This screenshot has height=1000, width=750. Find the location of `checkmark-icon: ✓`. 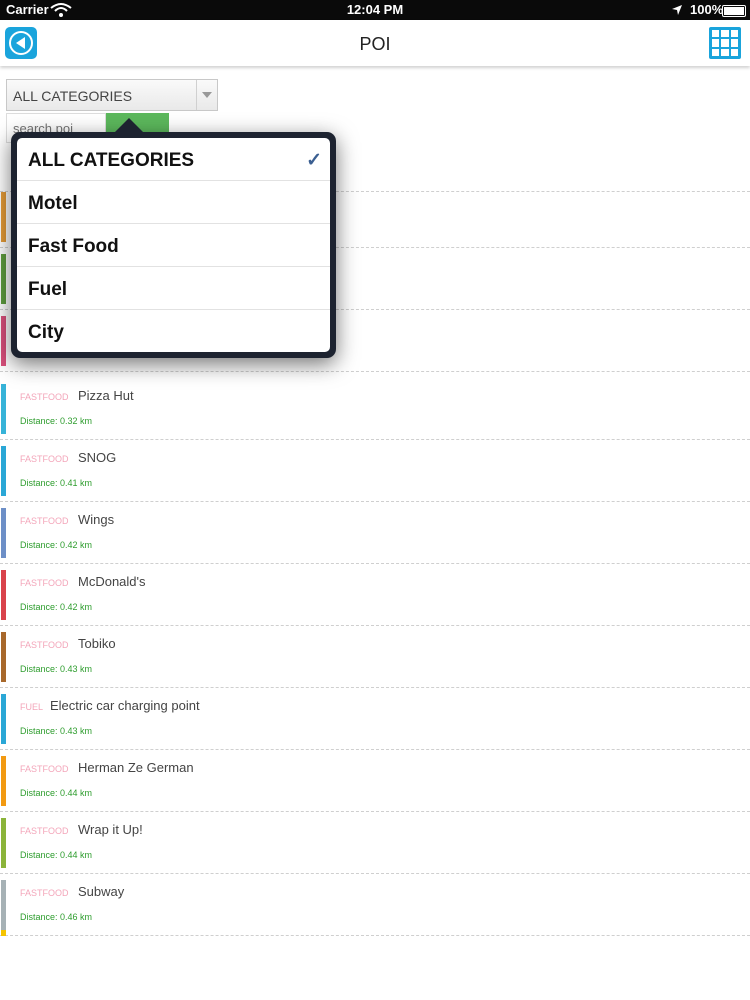

checkmark-icon: ✓ is located at coordinates (314, 160).